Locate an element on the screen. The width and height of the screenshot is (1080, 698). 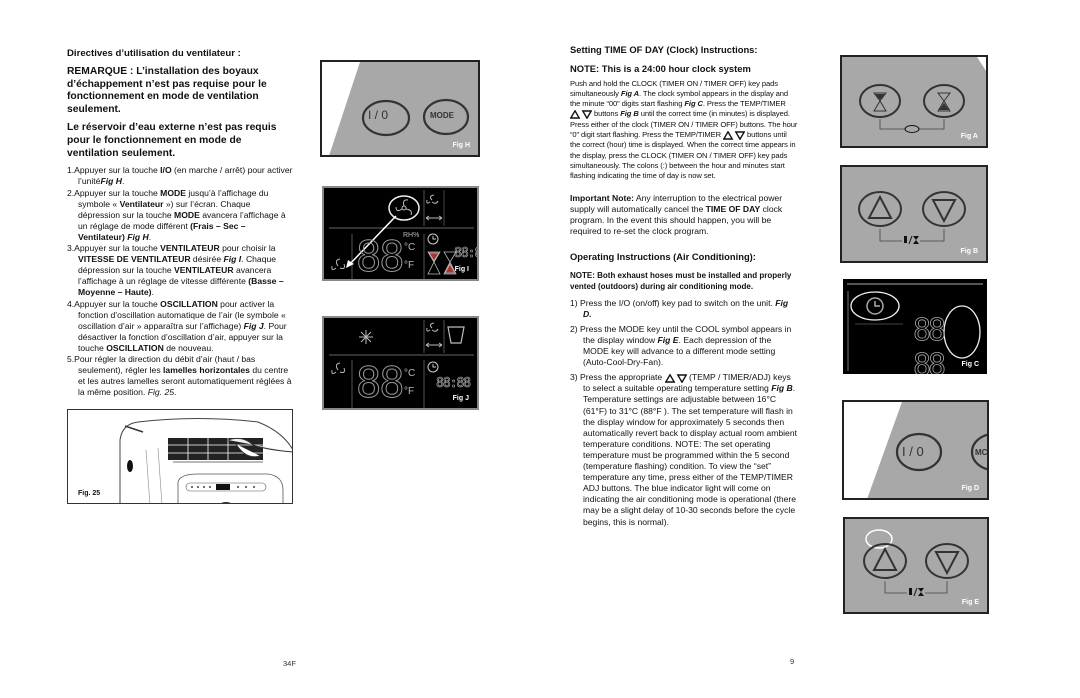
figure-reference: Fig J is located at coordinates (253, 325).